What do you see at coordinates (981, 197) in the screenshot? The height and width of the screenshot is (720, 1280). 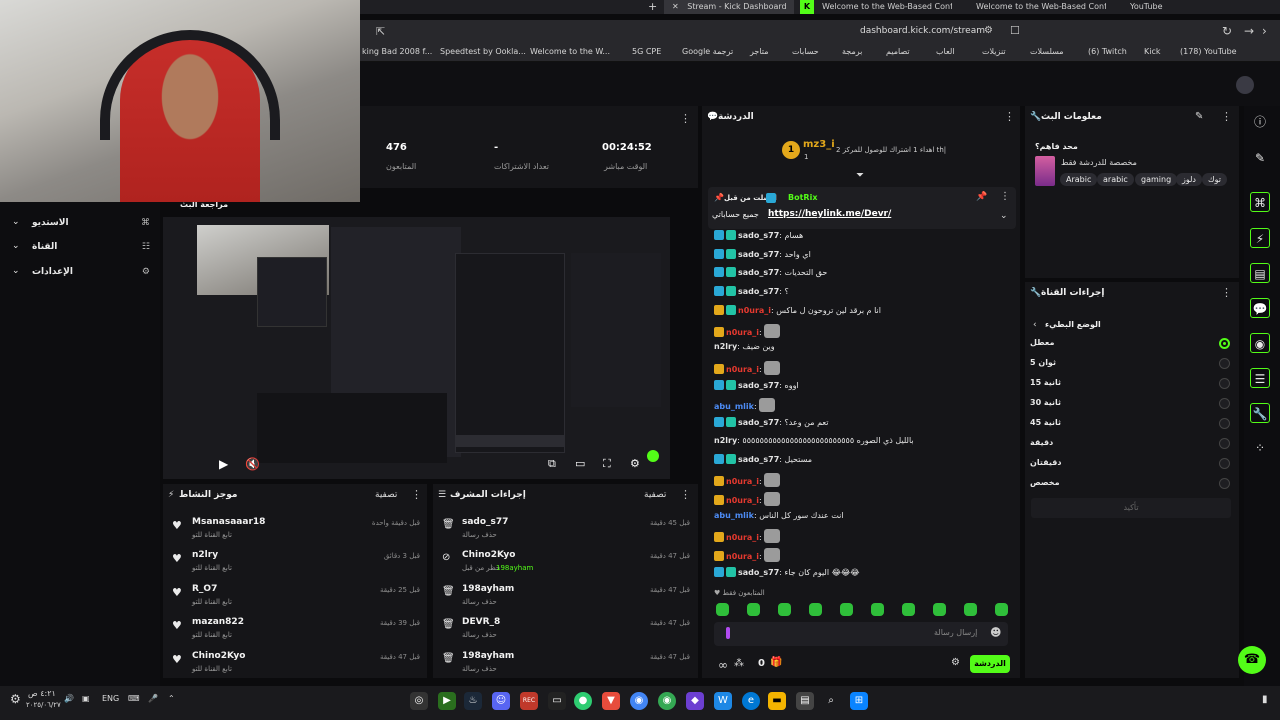 I see `pin-toggle-icon: 📌` at bounding box center [981, 197].